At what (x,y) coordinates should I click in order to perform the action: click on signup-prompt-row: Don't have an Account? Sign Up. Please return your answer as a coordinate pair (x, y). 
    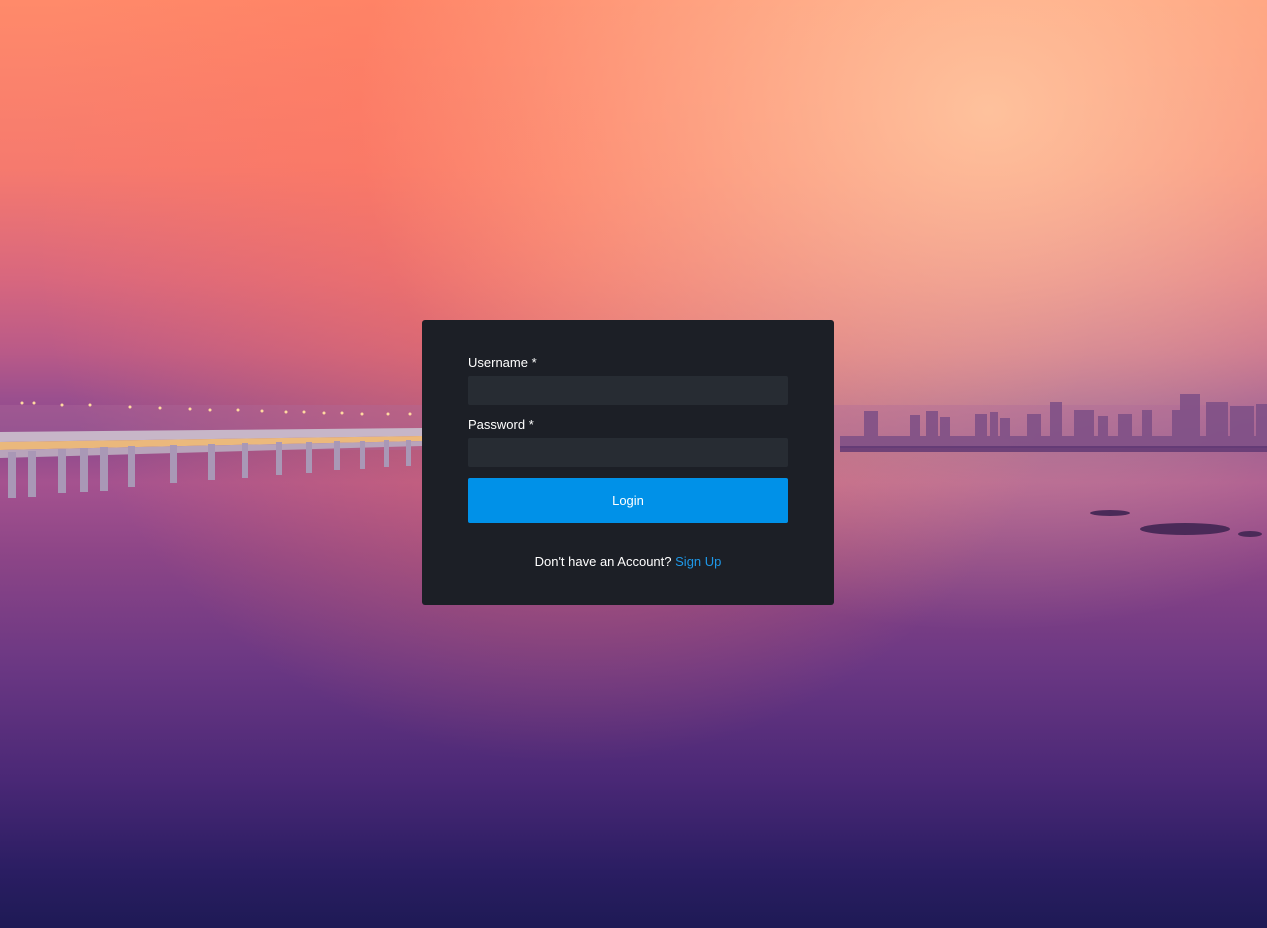
    Looking at the image, I should click on (628, 561).